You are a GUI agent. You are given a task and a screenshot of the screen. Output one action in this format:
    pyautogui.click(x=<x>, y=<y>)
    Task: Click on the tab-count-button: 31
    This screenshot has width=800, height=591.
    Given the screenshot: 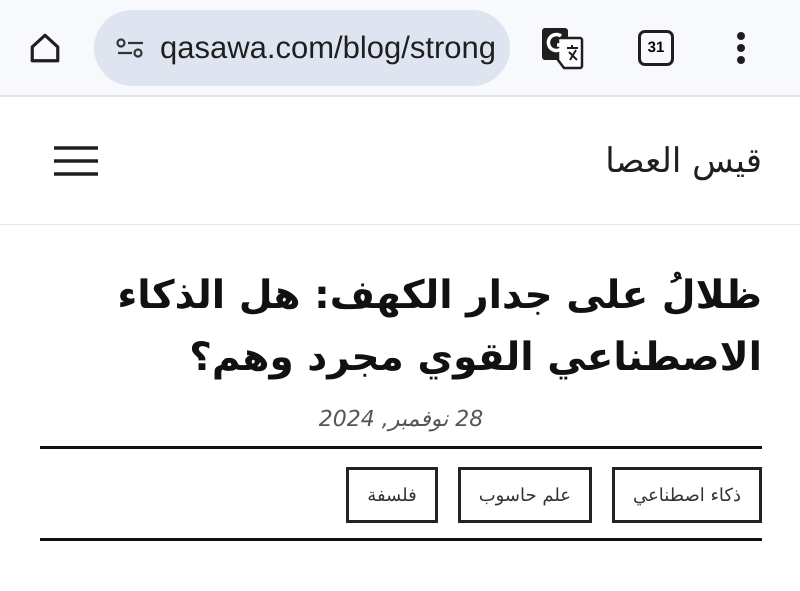 What is the action you would take?
    pyautogui.click(x=656, y=48)
    